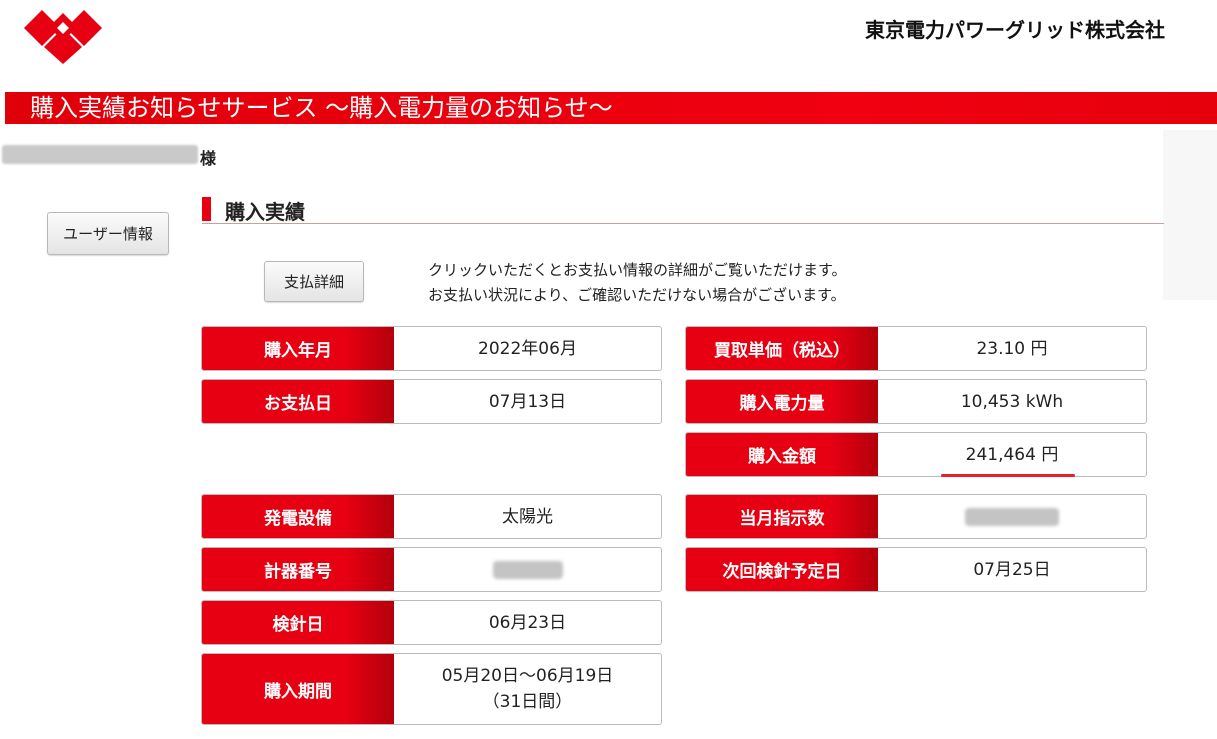 This screenshot has width=1217, height=739. I want to click on record-meter-reading: 当月指示数, so click(916, 516).